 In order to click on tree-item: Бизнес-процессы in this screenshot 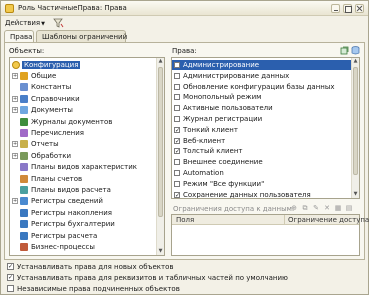, I will do `click(84, 247)`.